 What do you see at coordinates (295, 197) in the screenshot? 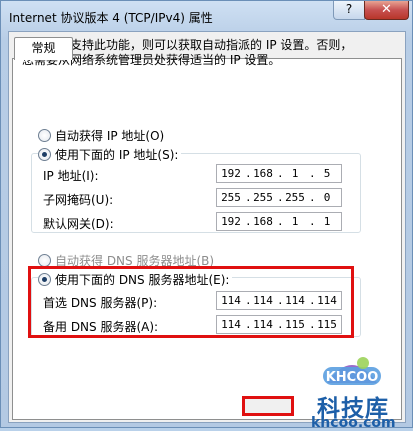
I see `mask-octet-3: 255` at bounding box center [295, 197].